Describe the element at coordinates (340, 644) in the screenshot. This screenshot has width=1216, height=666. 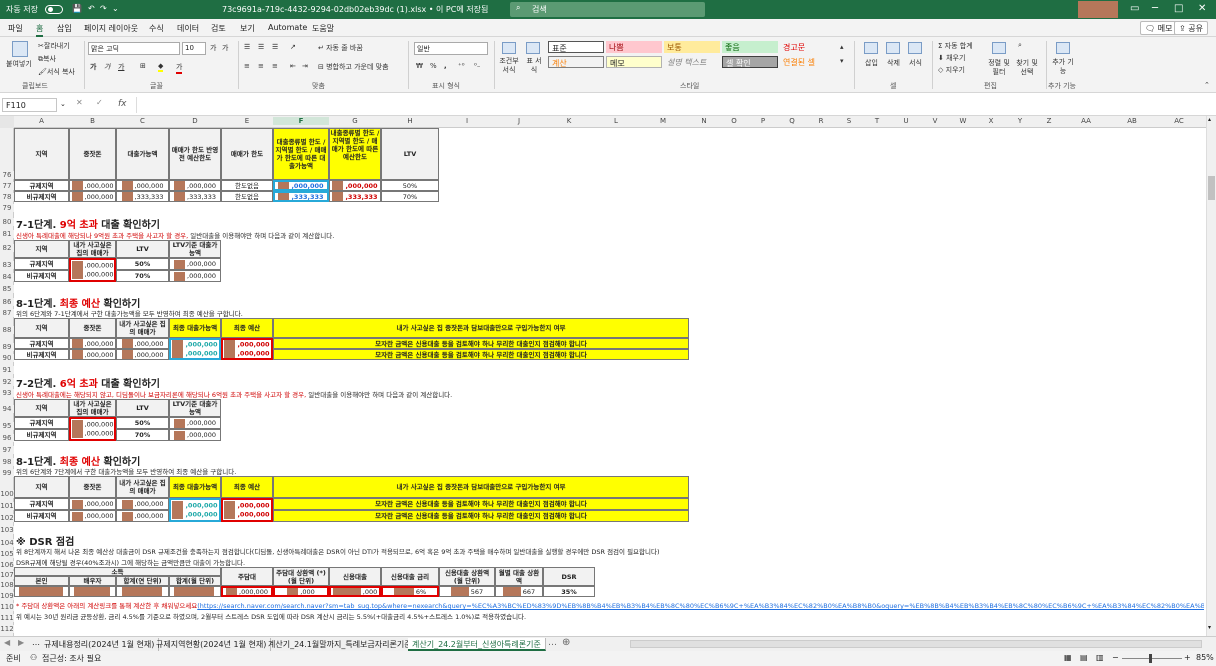
I see `sheet-tab: 계산기_24.1월말까지_특례보금자리론기준` at that location.